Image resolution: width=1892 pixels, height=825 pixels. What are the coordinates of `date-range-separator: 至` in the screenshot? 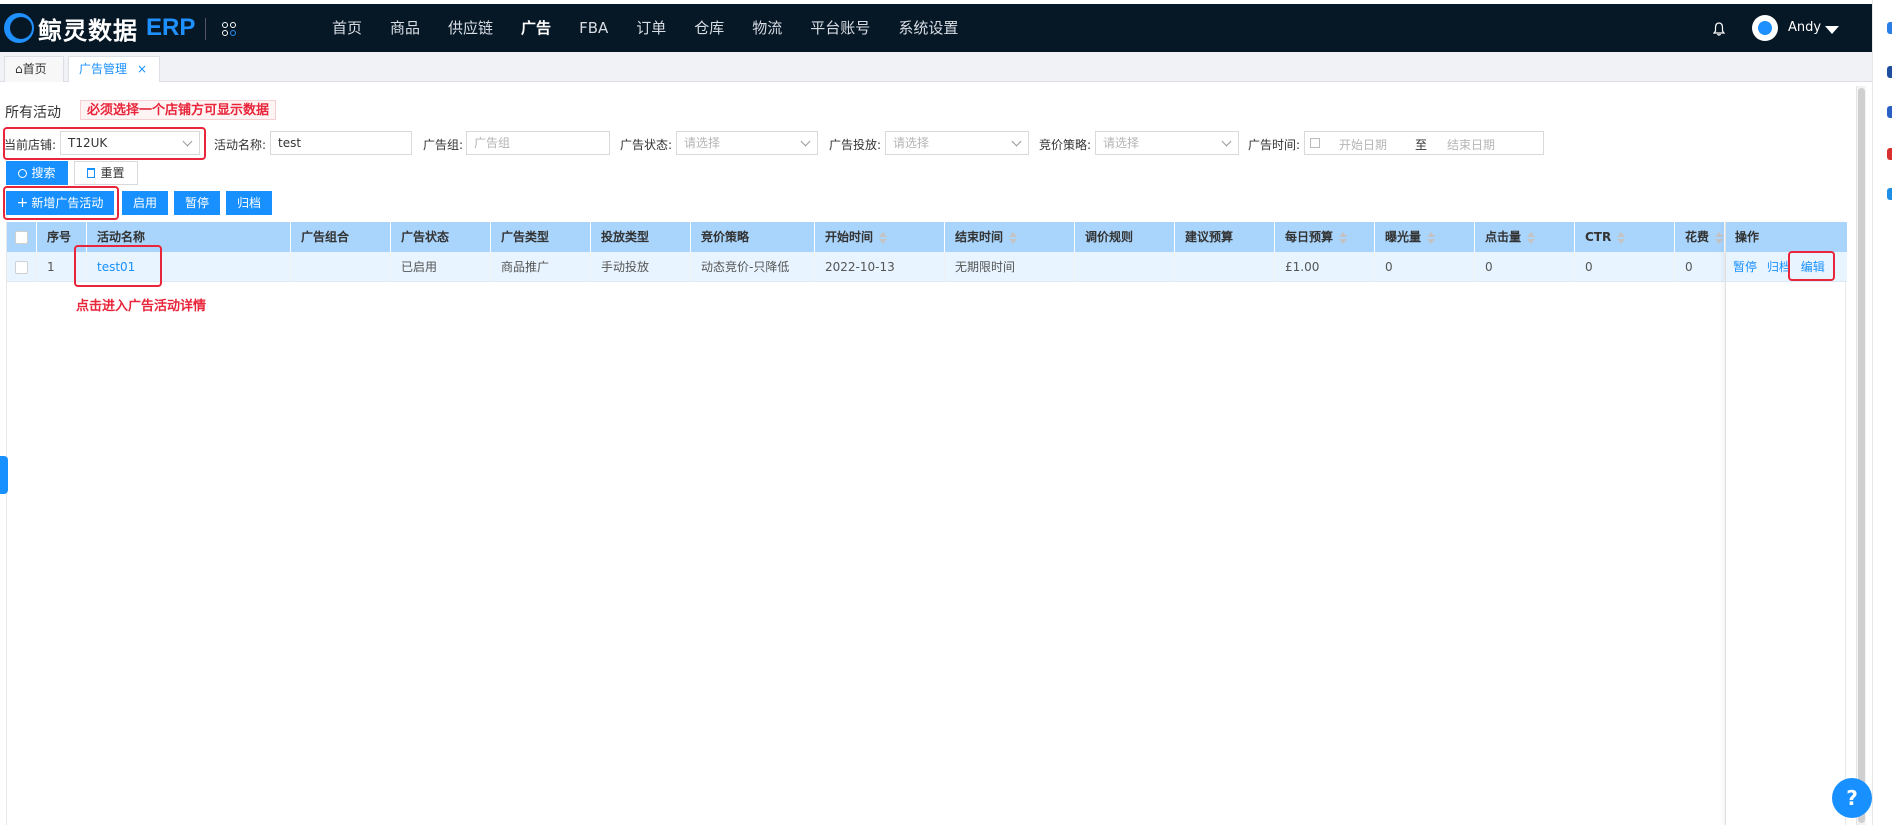 It's located at (1421, 145).